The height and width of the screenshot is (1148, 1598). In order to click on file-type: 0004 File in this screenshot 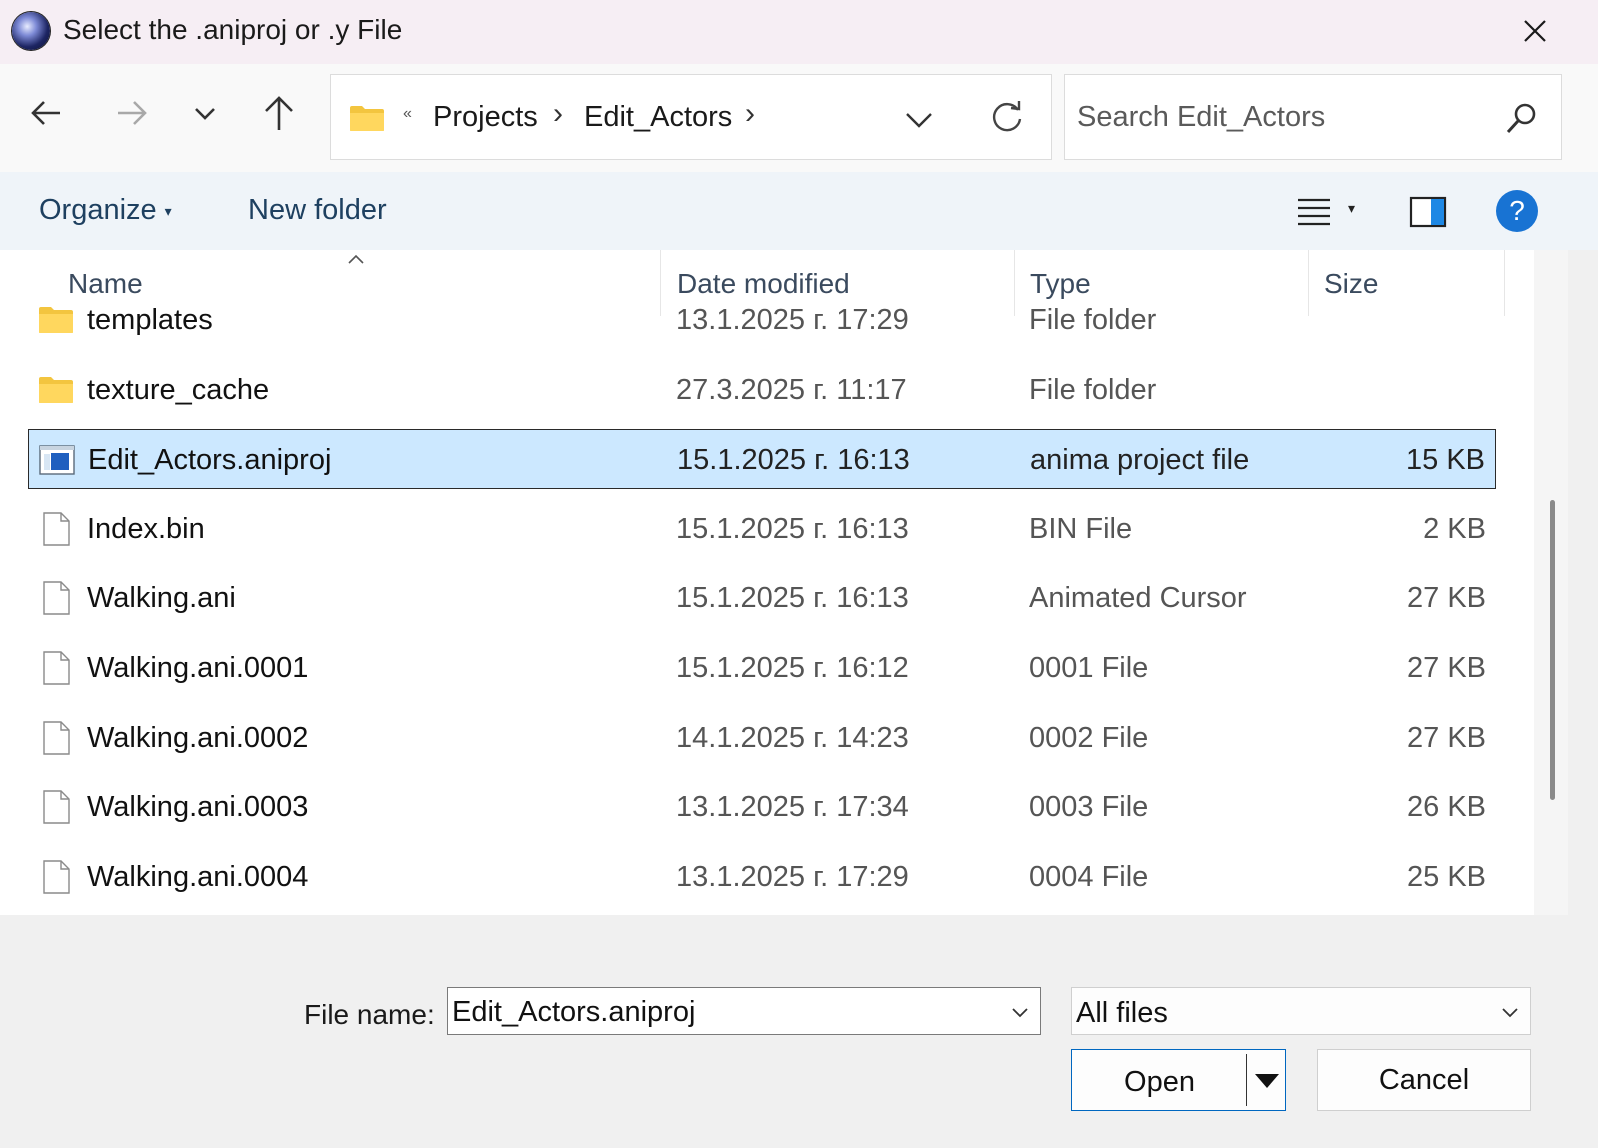, I will do `click(1089, 876)`.